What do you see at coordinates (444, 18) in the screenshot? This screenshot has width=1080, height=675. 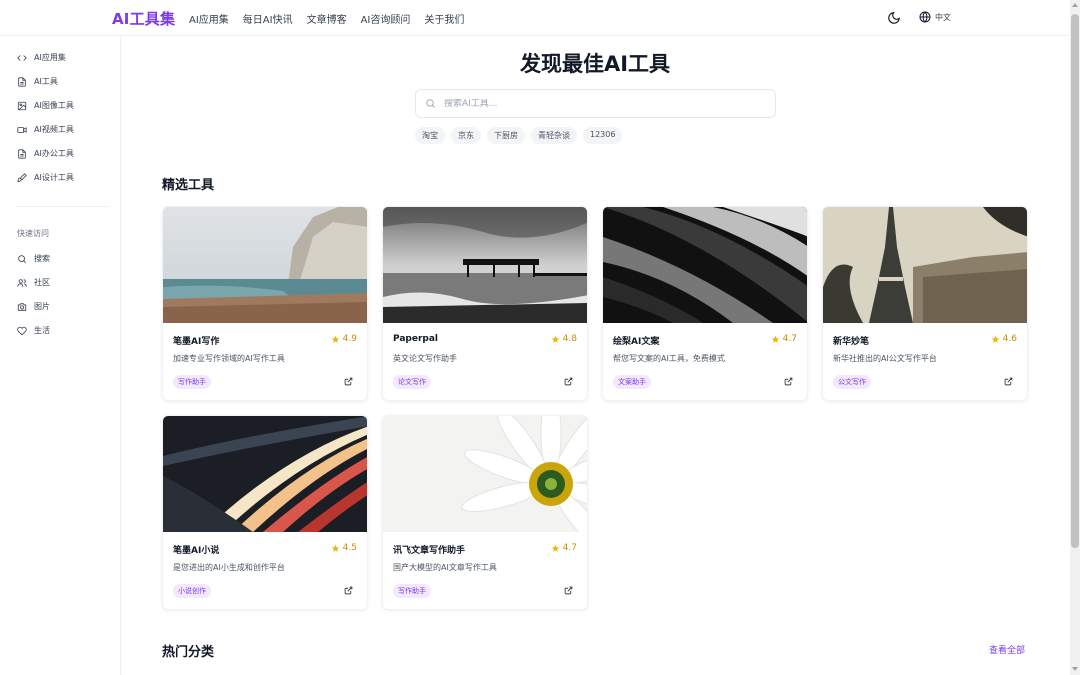 I see `nav-about: 关于我们` at bounding box center [444, 18].